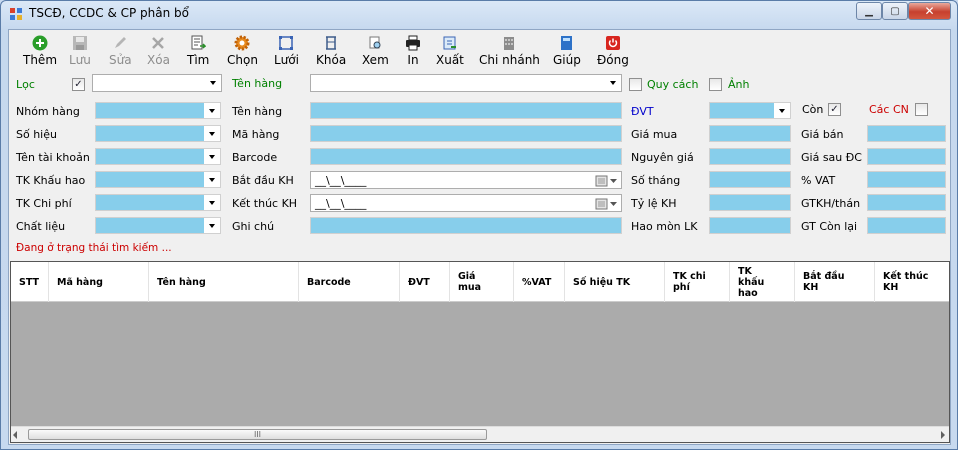 This screenshot has height=450, width=958. I want to click on horizontal-scrollbar: III, so click(480, 434).